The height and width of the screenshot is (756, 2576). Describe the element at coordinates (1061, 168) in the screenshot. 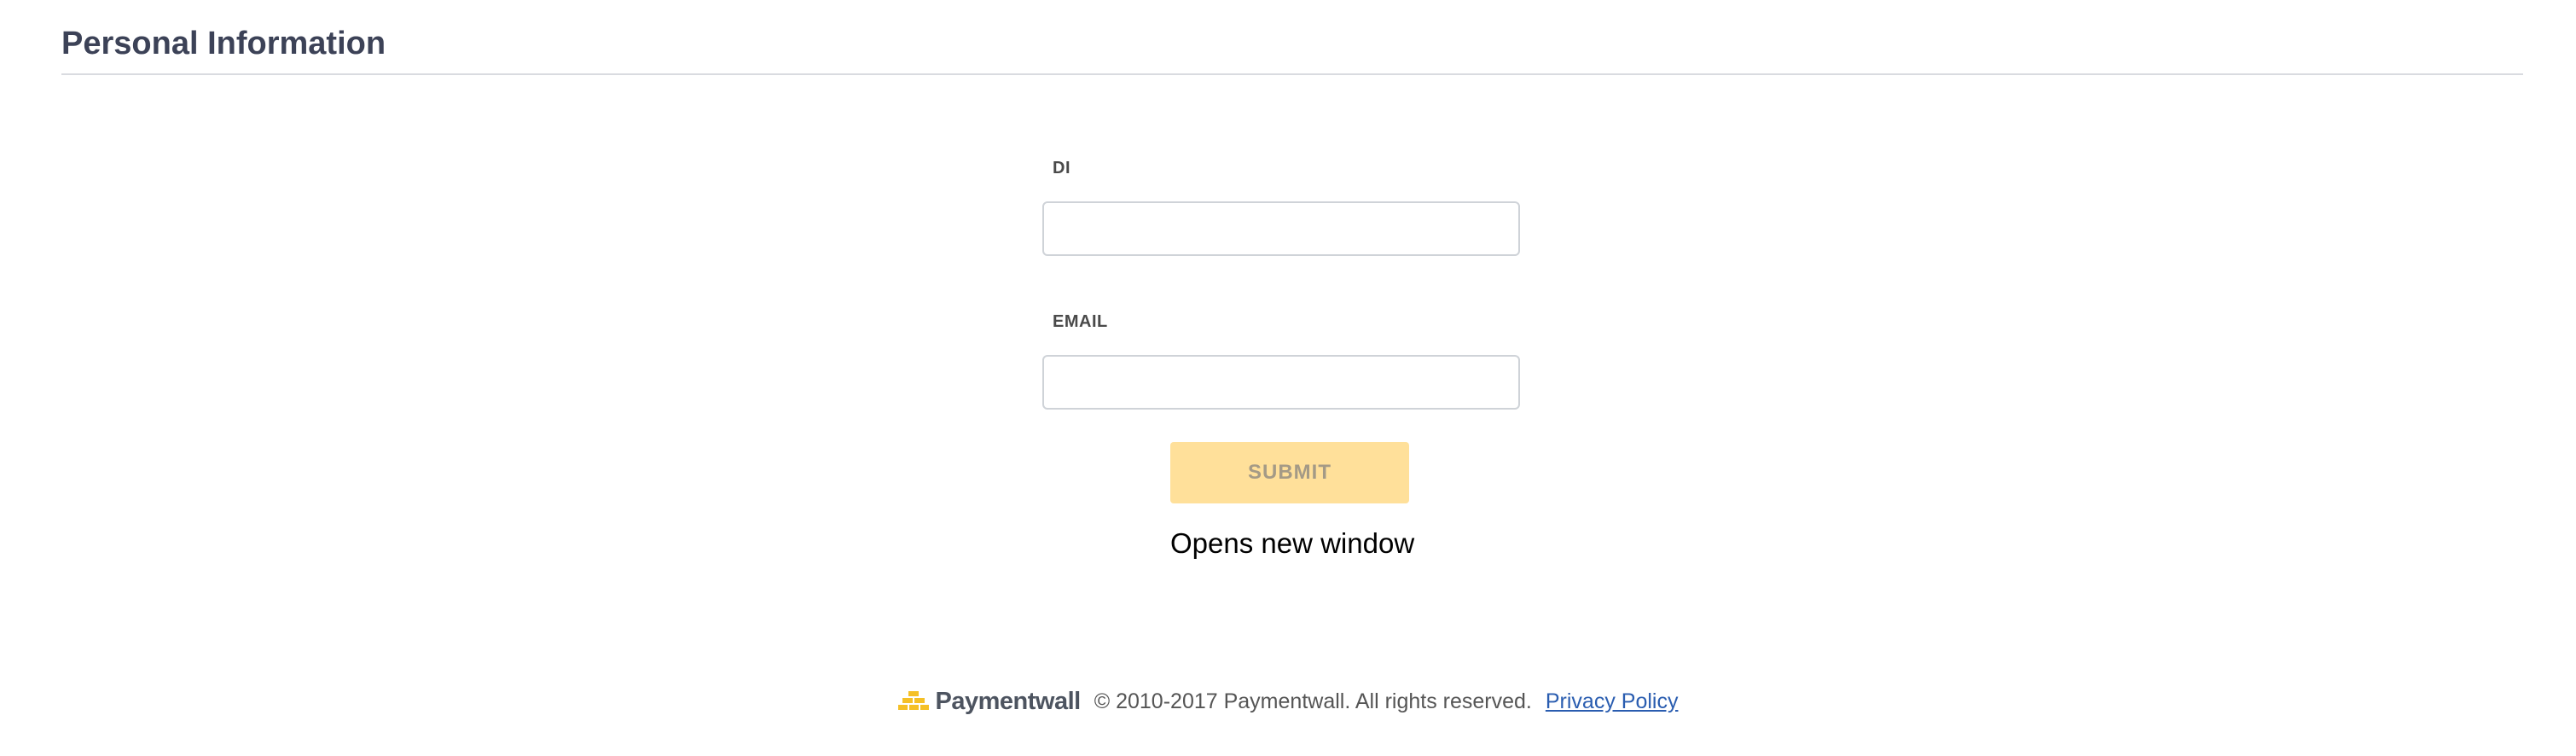

I see `di-label: DI` at that location.